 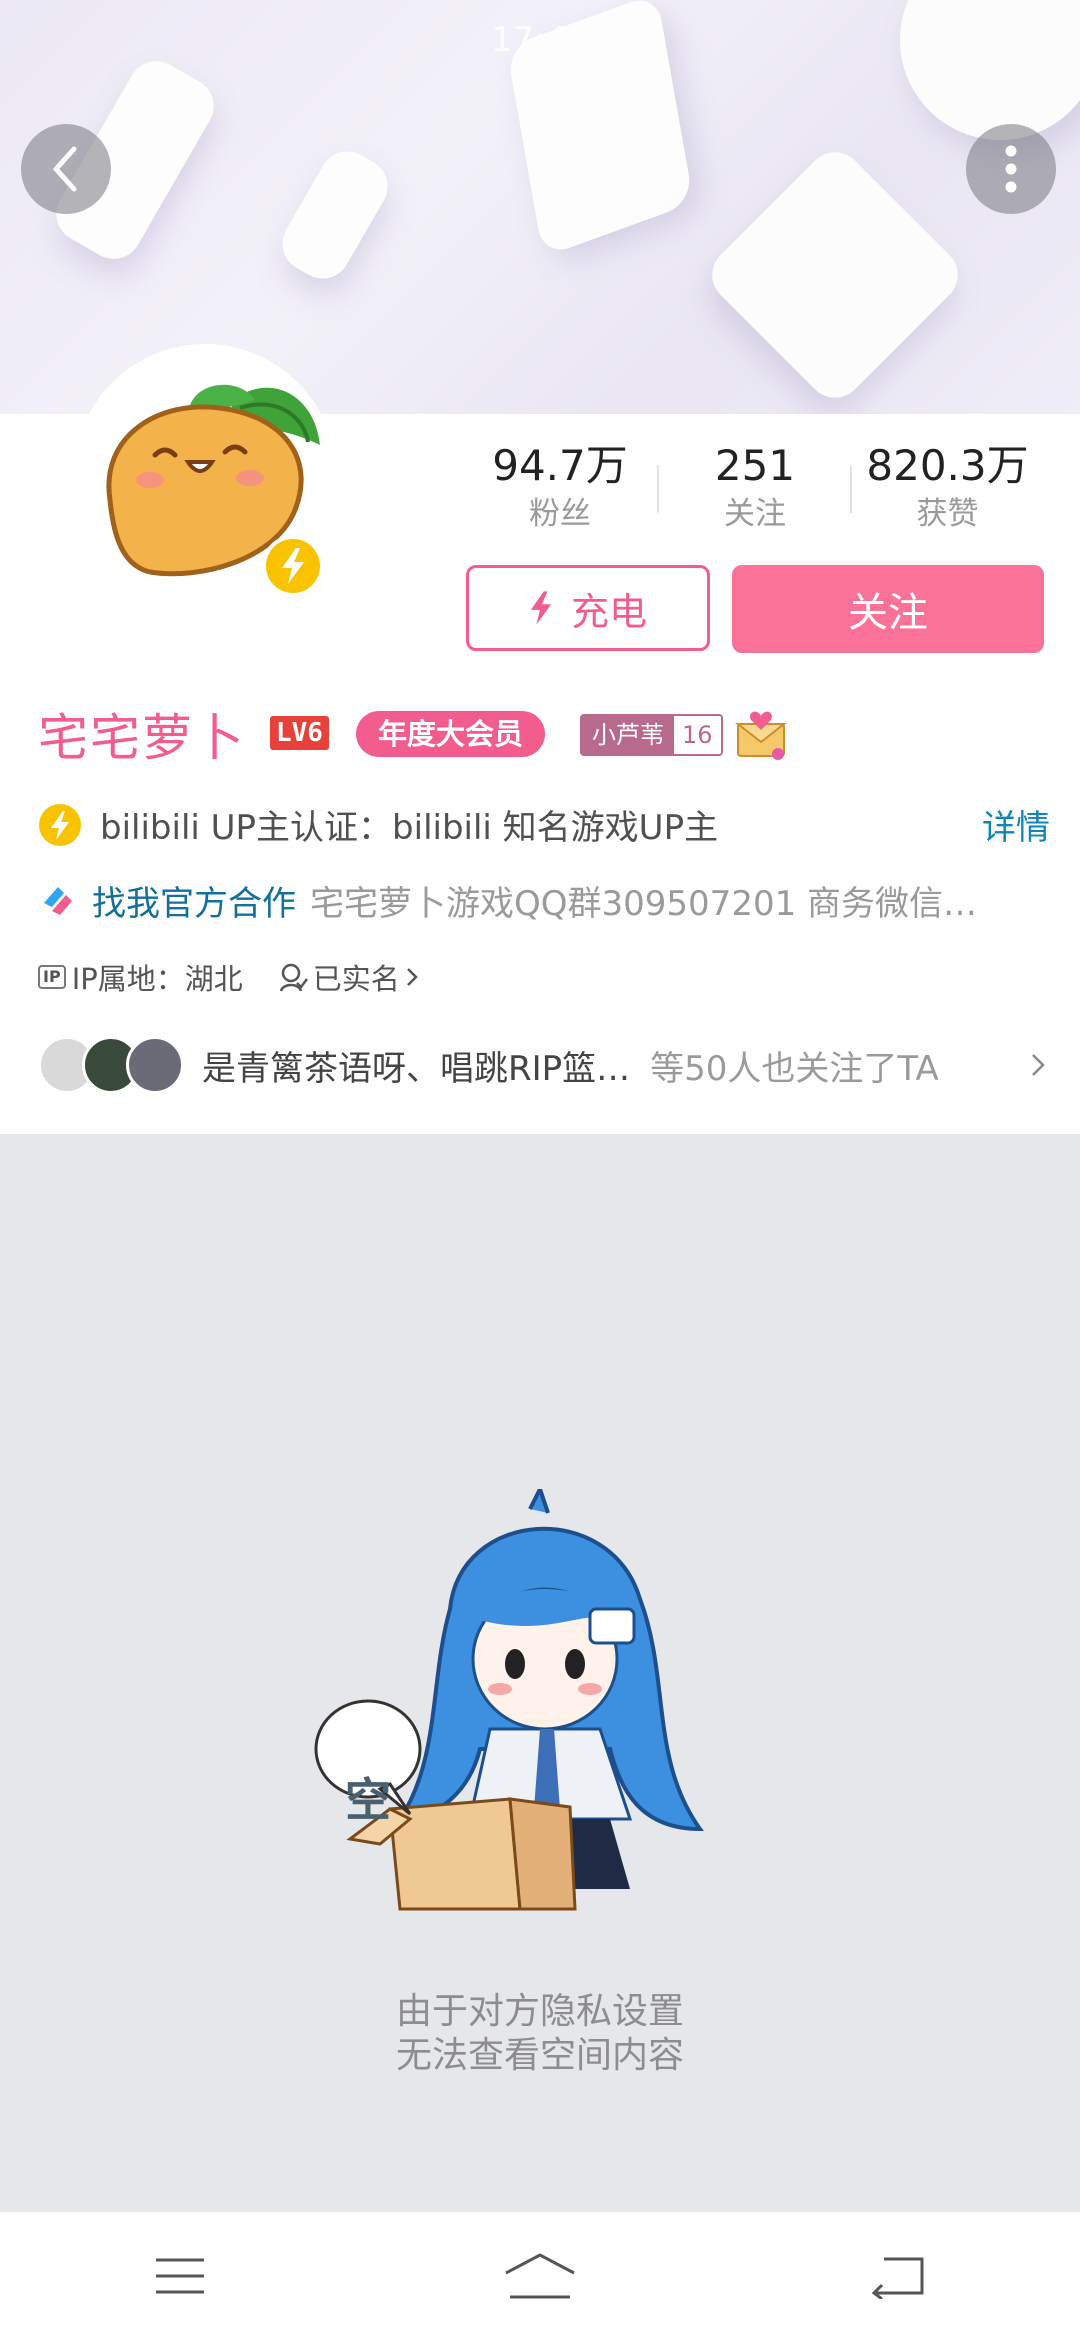 What do you see at coordinates (697, 735) in the screenshot?
I see `fan-medal-level: 16` at bounding box center [697, 735].